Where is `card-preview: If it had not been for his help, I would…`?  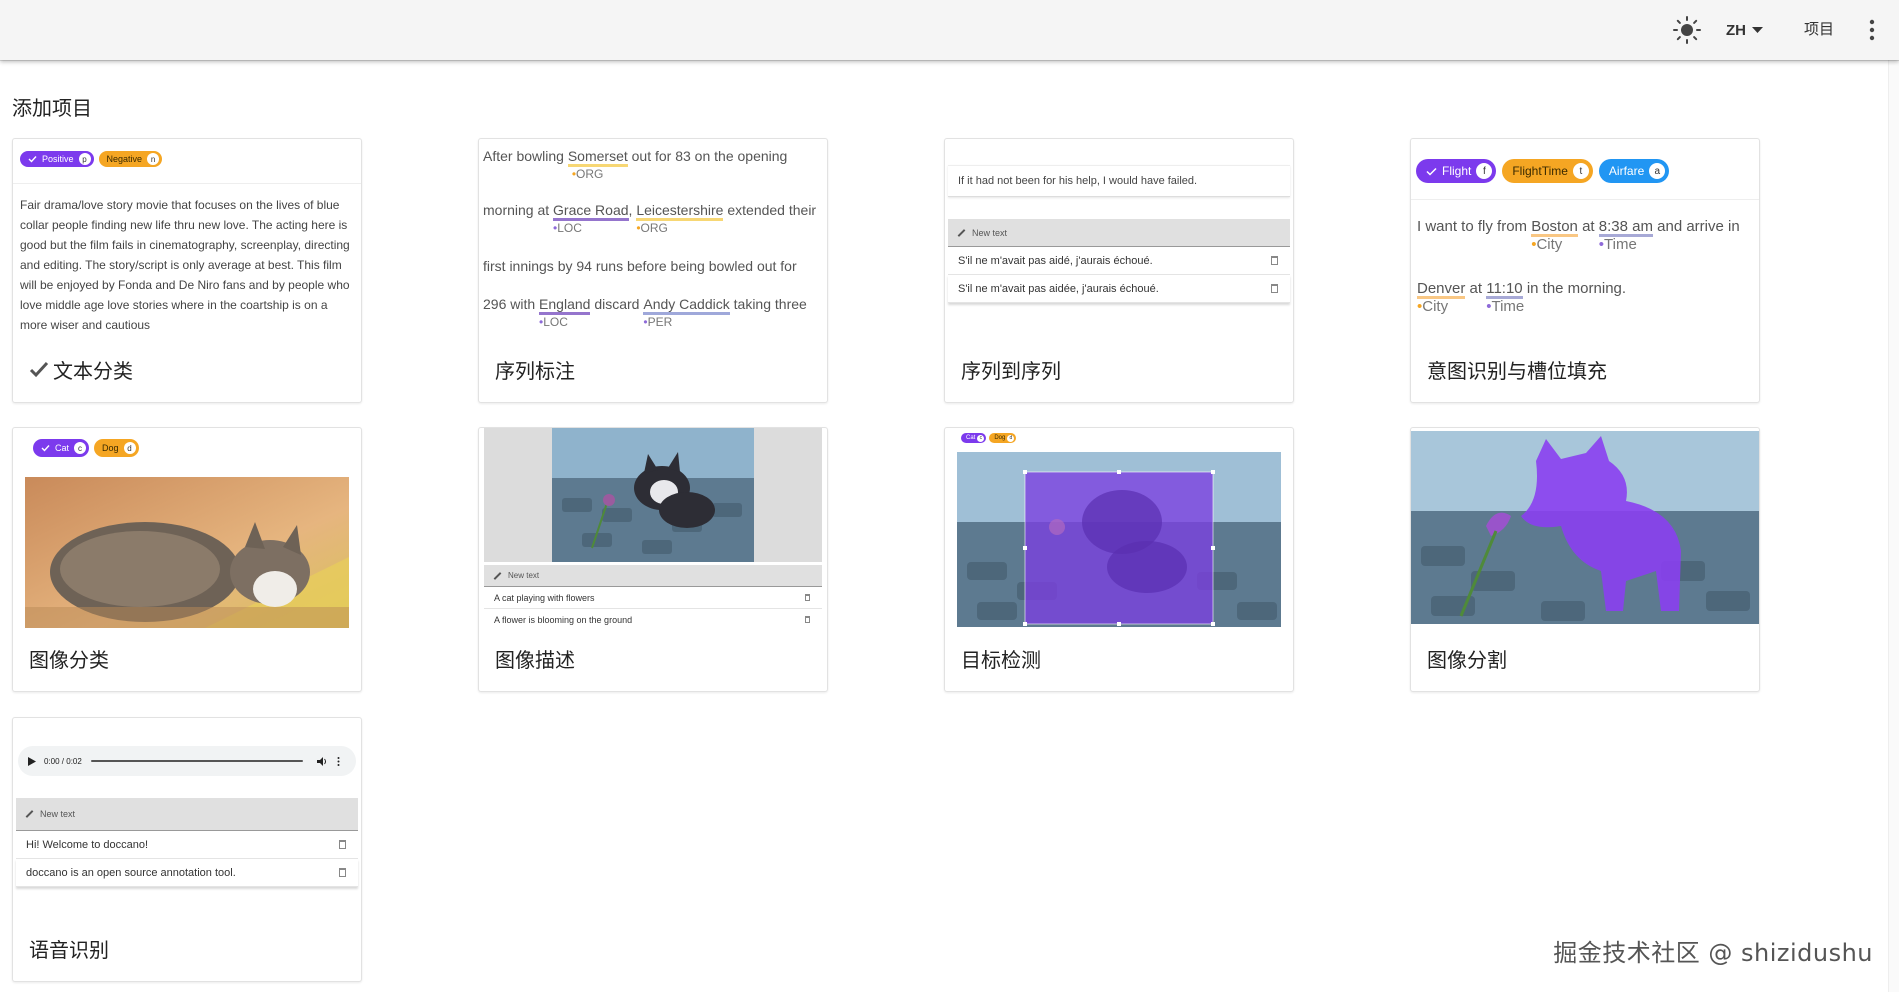
card-preview: If it had not been for his help, I would… is located at coordinates (1119, 239).